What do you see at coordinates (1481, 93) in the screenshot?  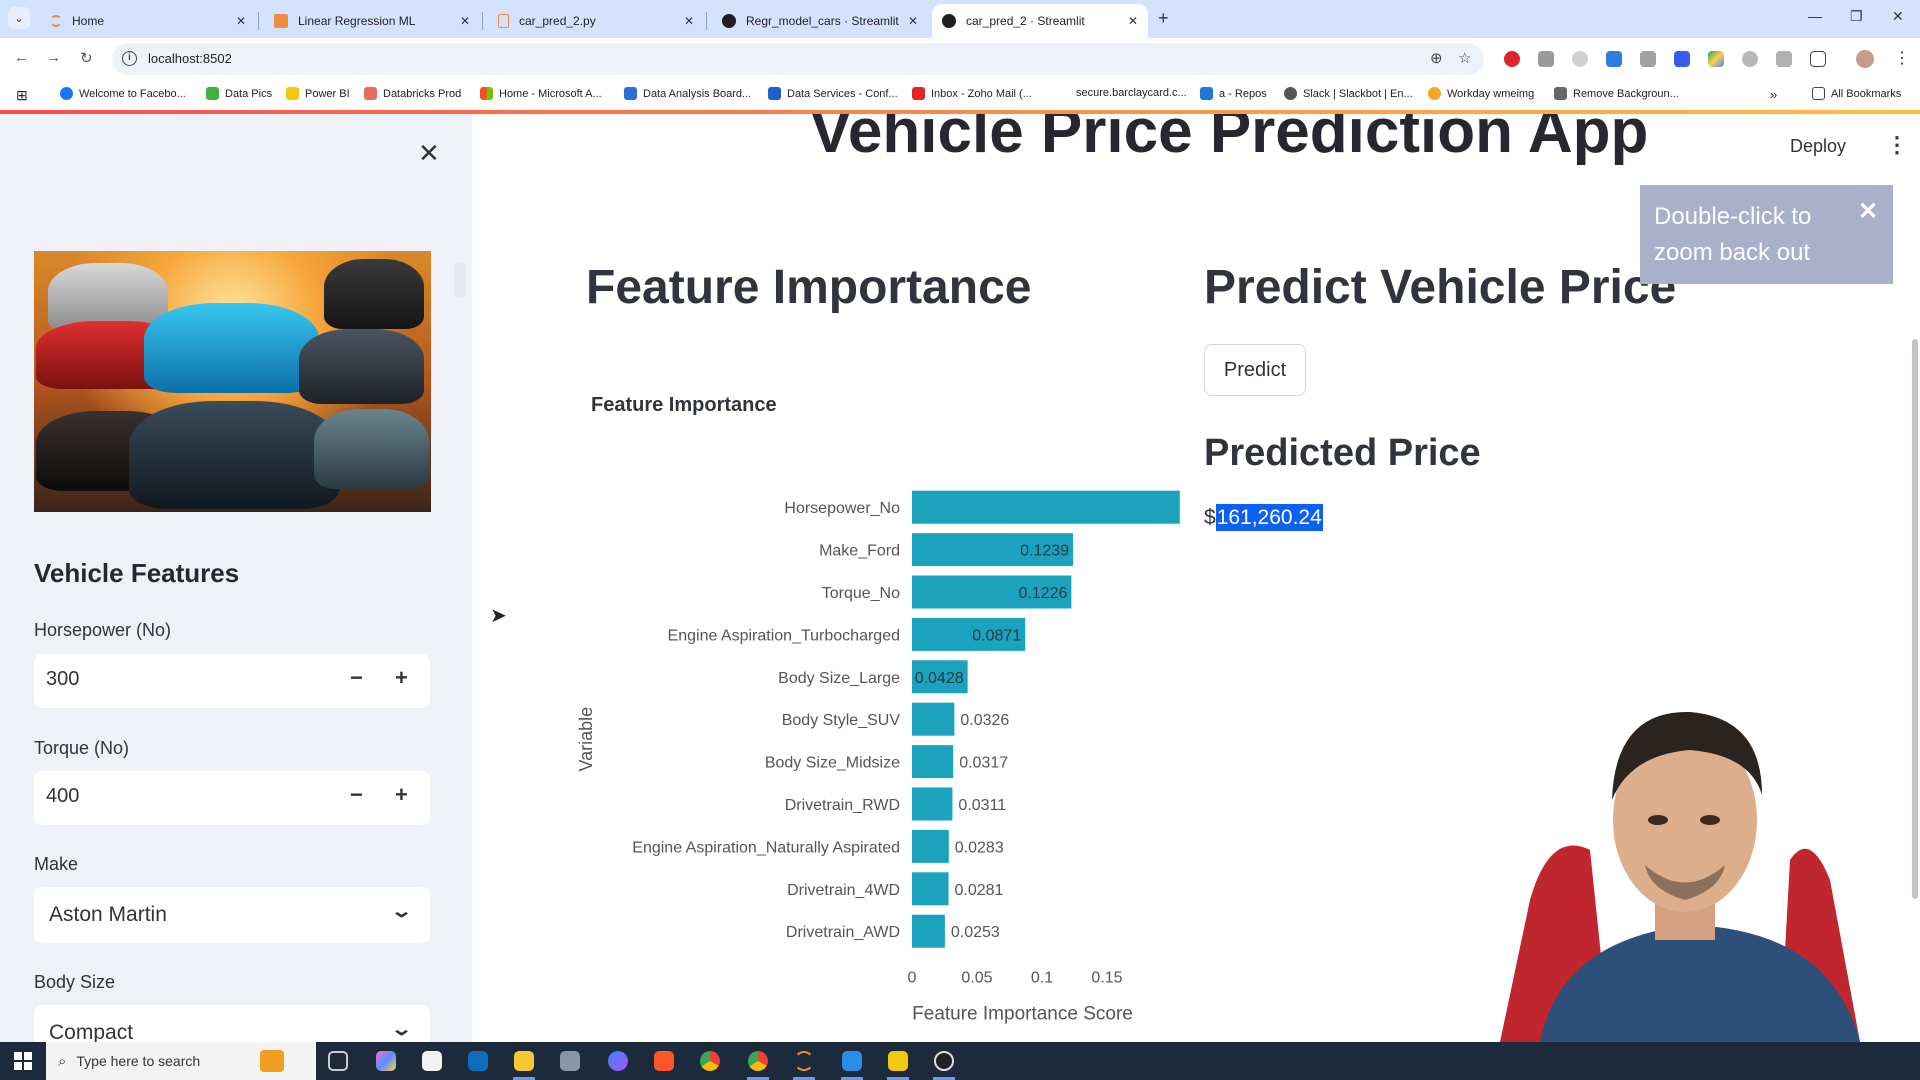 I see `bookmark-item: Workday wmeimg` at bounding box center [1481, 93].